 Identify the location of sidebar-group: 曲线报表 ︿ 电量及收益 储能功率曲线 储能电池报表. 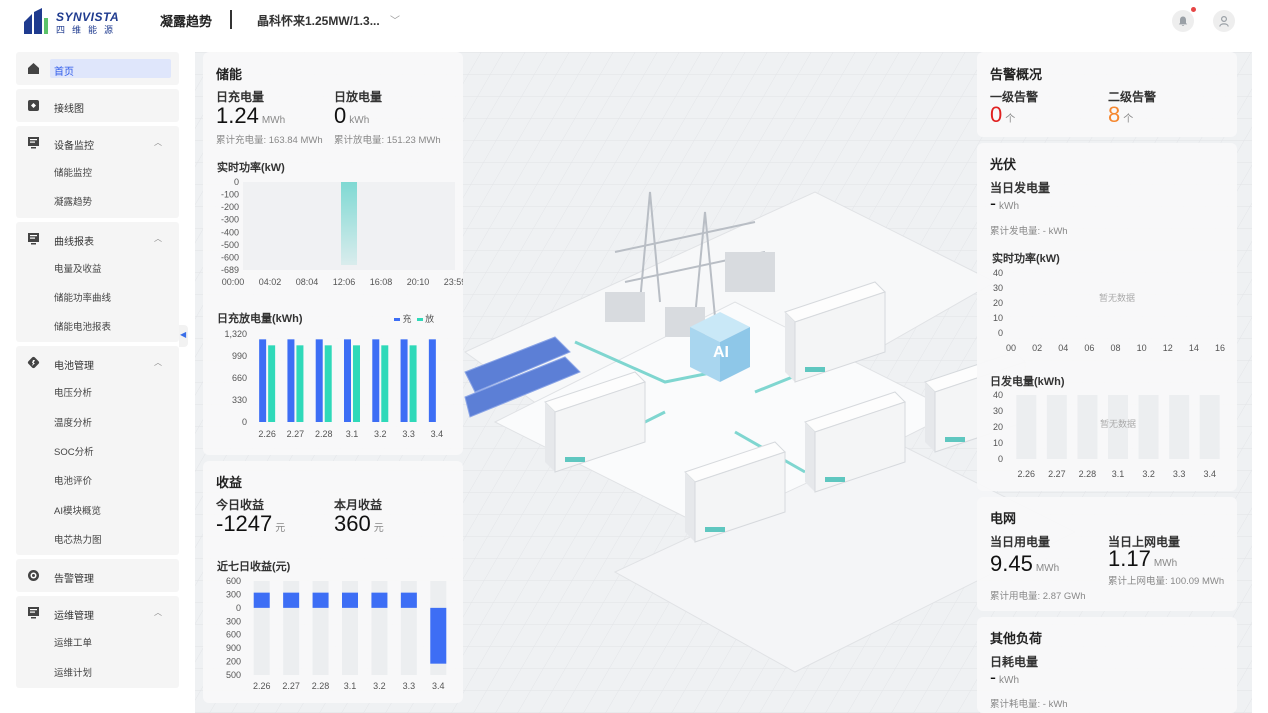
(97, 282).